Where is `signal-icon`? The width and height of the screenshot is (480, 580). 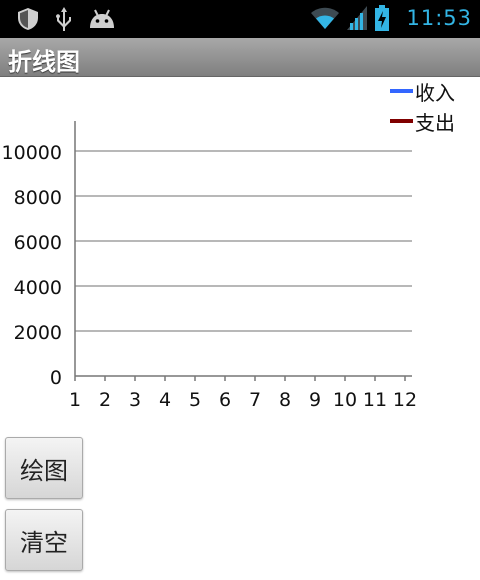 signal-icon is located at coordinates (357, 18).